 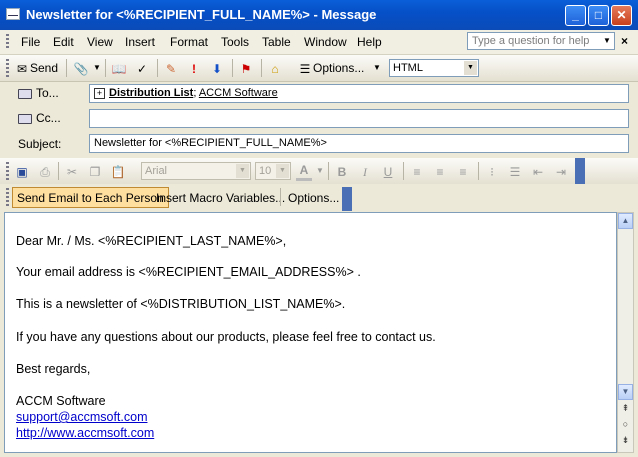 What do you see at coordinates (171, 68) in the screenshot?
I see `signature-icon: ✎` at bounding box center [171, 68].